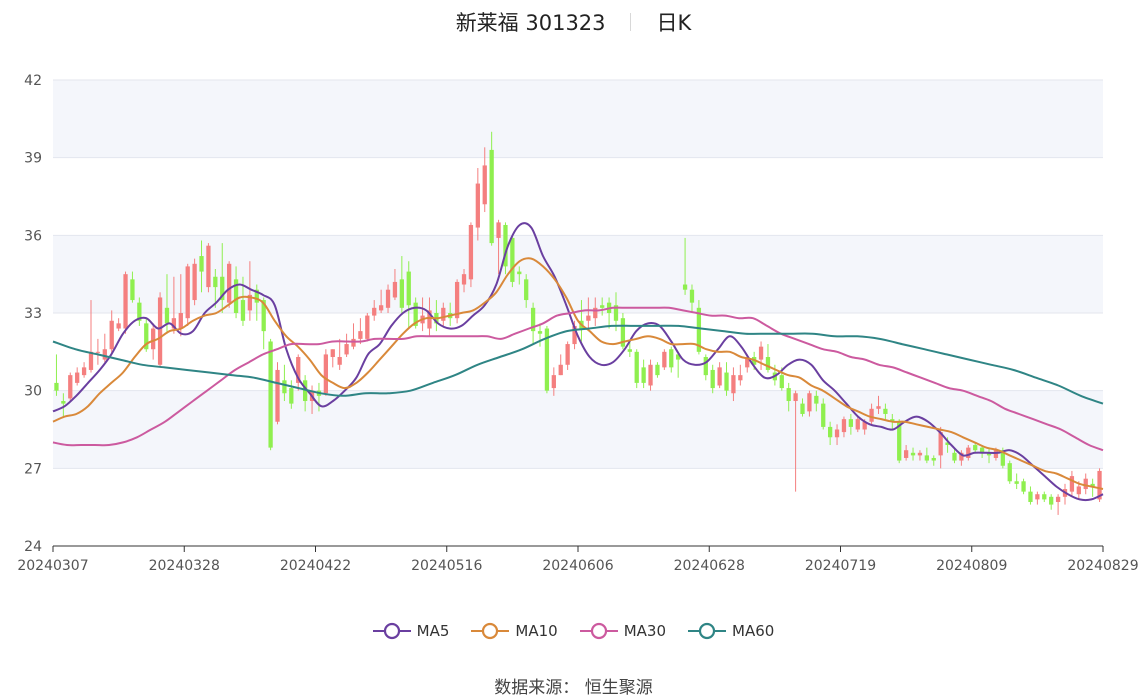 The height and width of the screenshot is (699, 1147). Describe the element at coordinates (536, 631) in the screenshot. I see `legend-label-ma10: MA10` at that location.